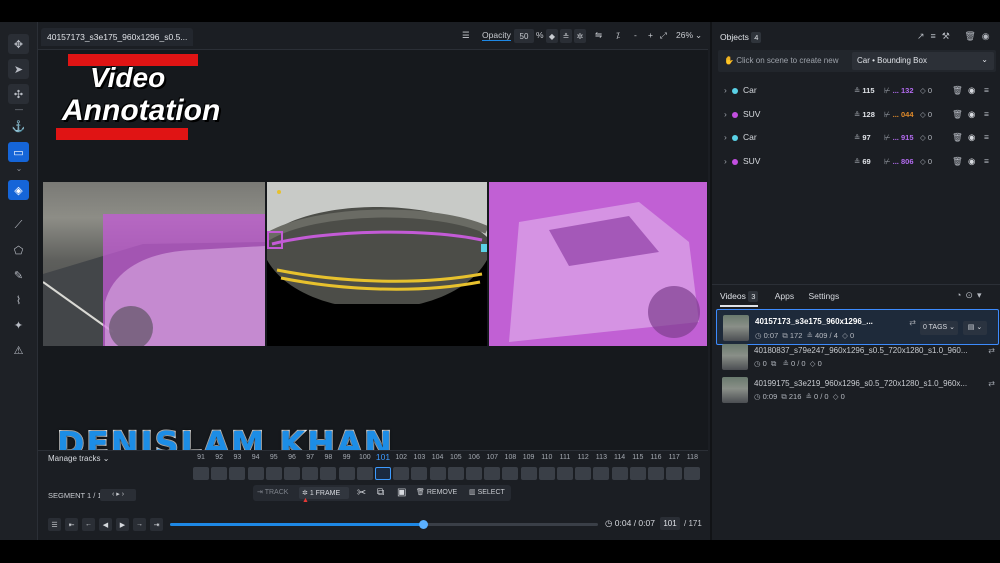 The image size is (1000, 563). I want to click on frame-number: 118, so click(692, 457).